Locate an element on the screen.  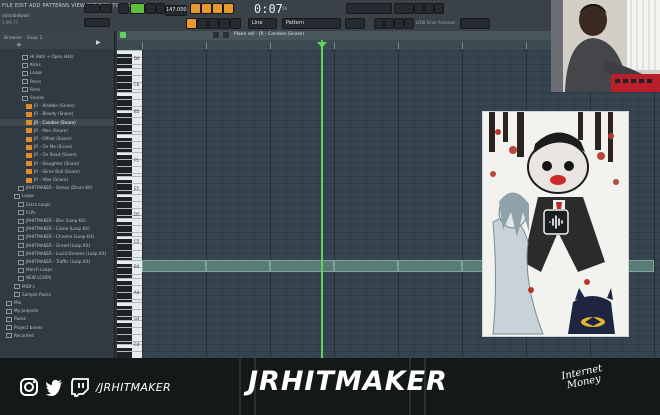
browser-item: Sample Packs is located at coordinates (32, 295).